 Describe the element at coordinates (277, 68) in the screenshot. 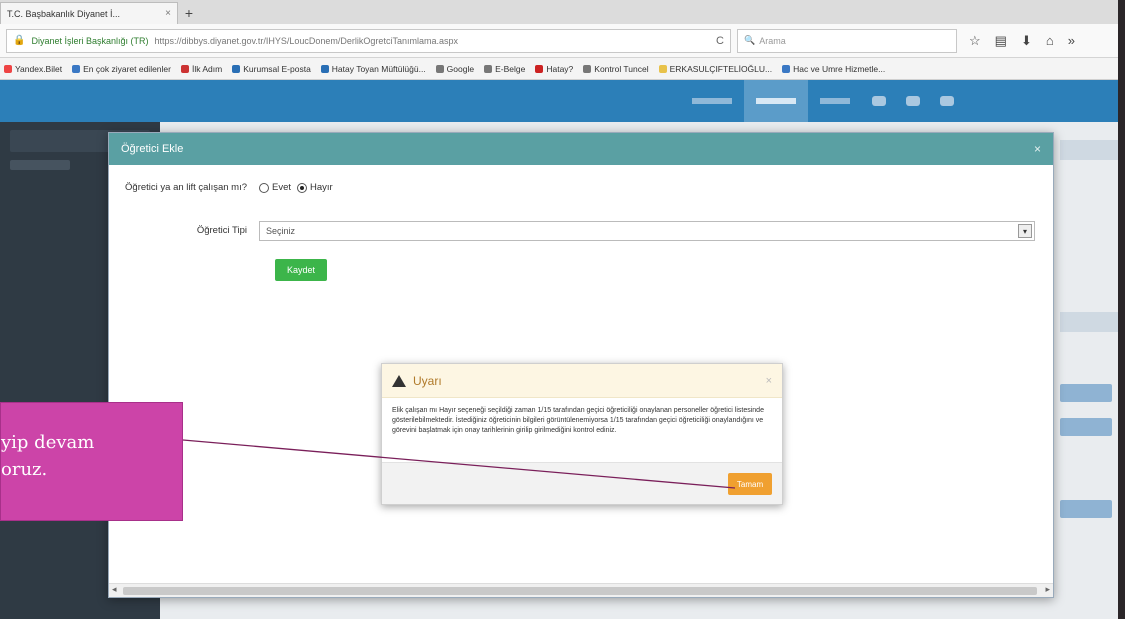

I see `bookmark-label: Kurumsal E-posta` at that location.